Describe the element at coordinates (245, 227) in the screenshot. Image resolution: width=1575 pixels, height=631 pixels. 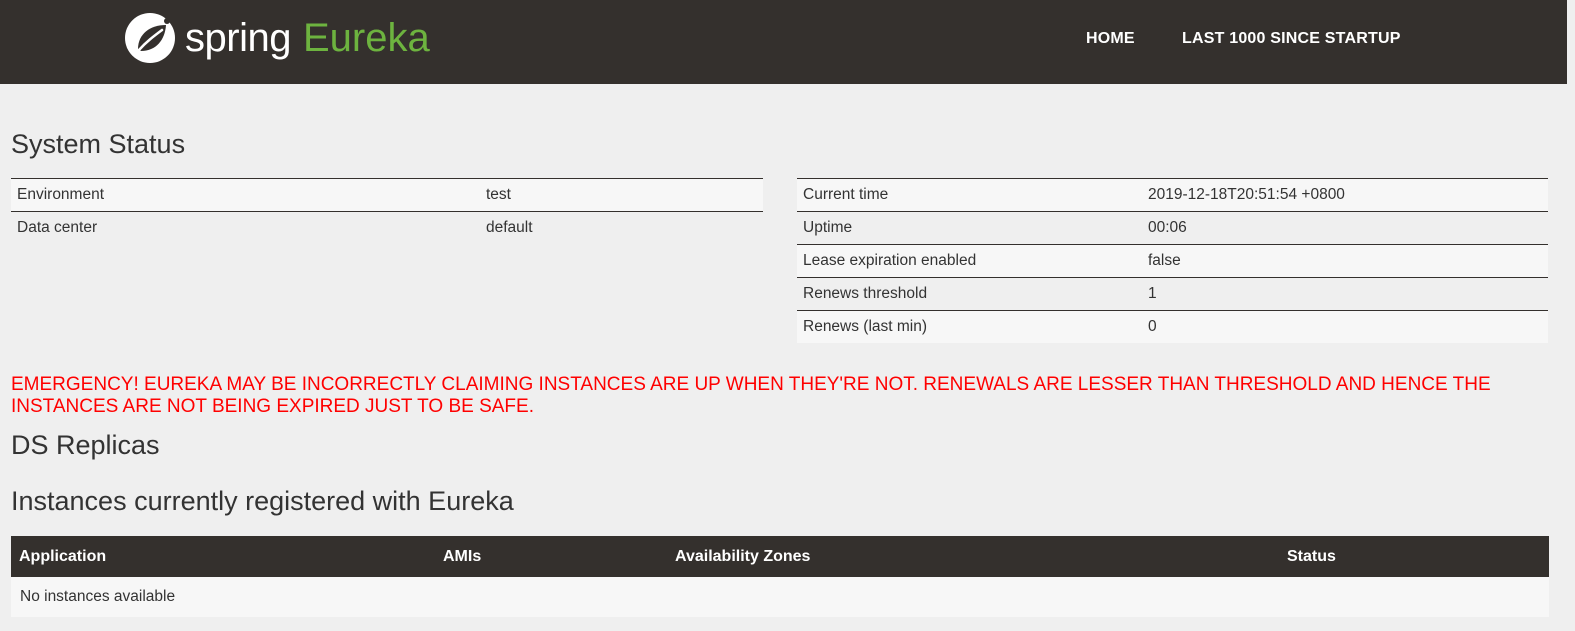
I see `status-key: Data center` at that location.